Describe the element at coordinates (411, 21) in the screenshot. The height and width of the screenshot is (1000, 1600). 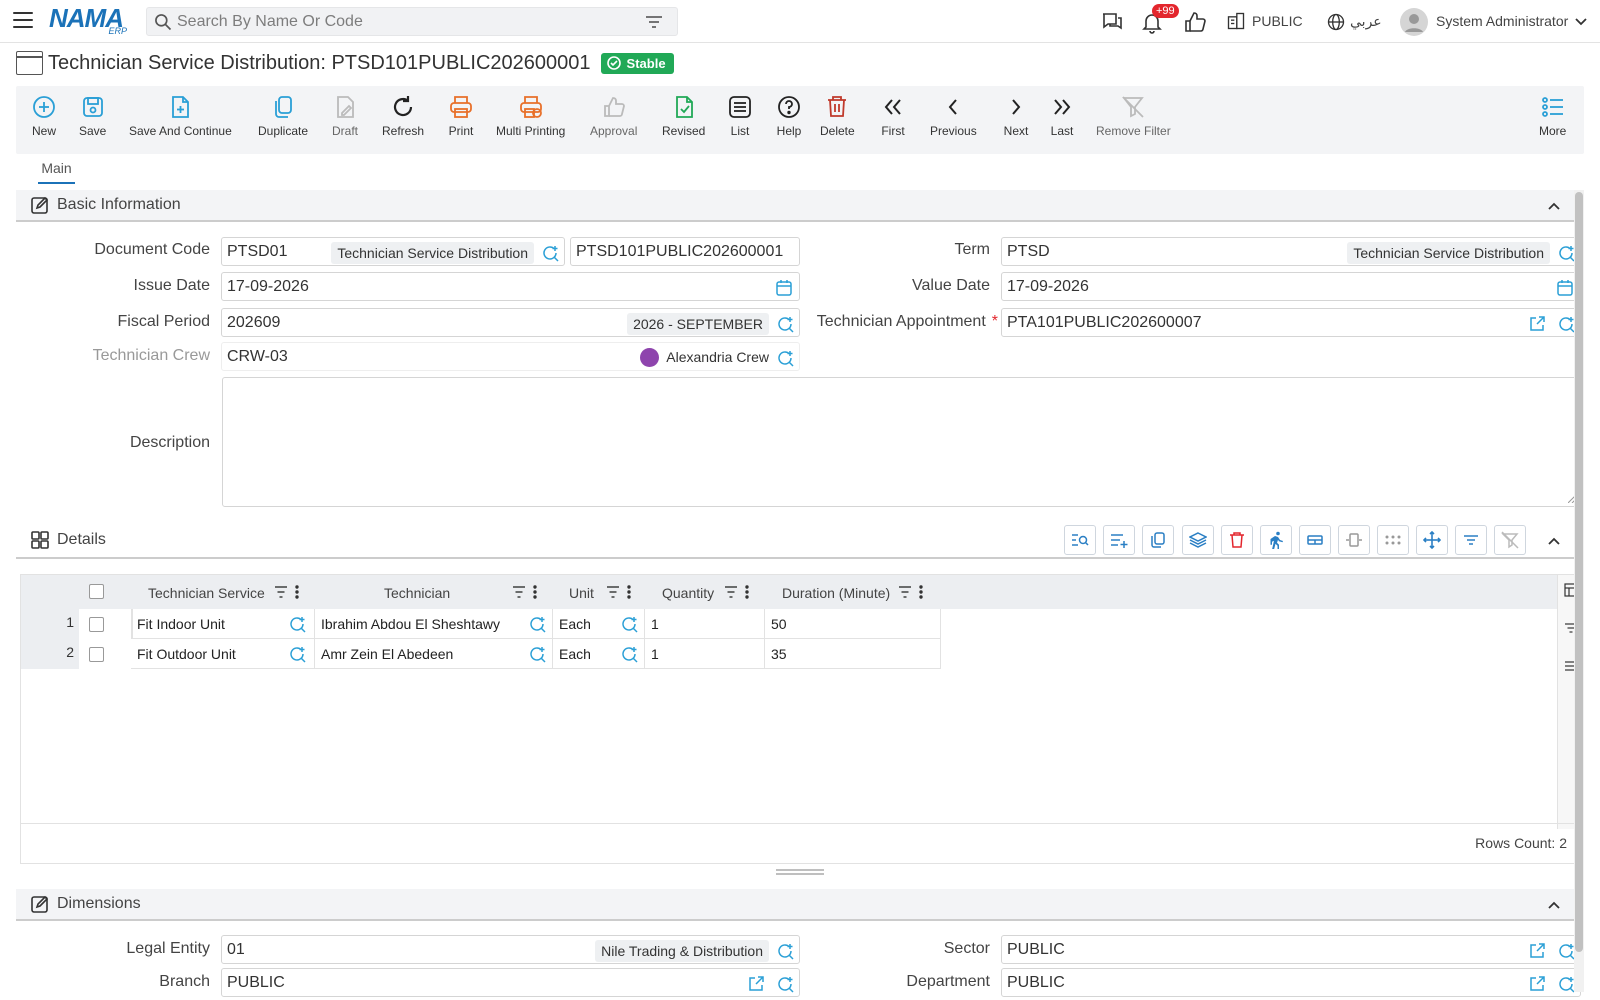
I see `search-input` at that location.